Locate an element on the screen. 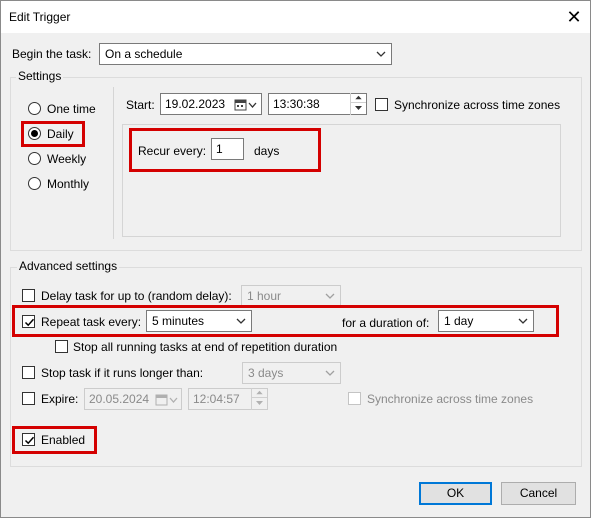  delay-task-label: Delay task for up to (random delay): is located at coordinates (136, 296).